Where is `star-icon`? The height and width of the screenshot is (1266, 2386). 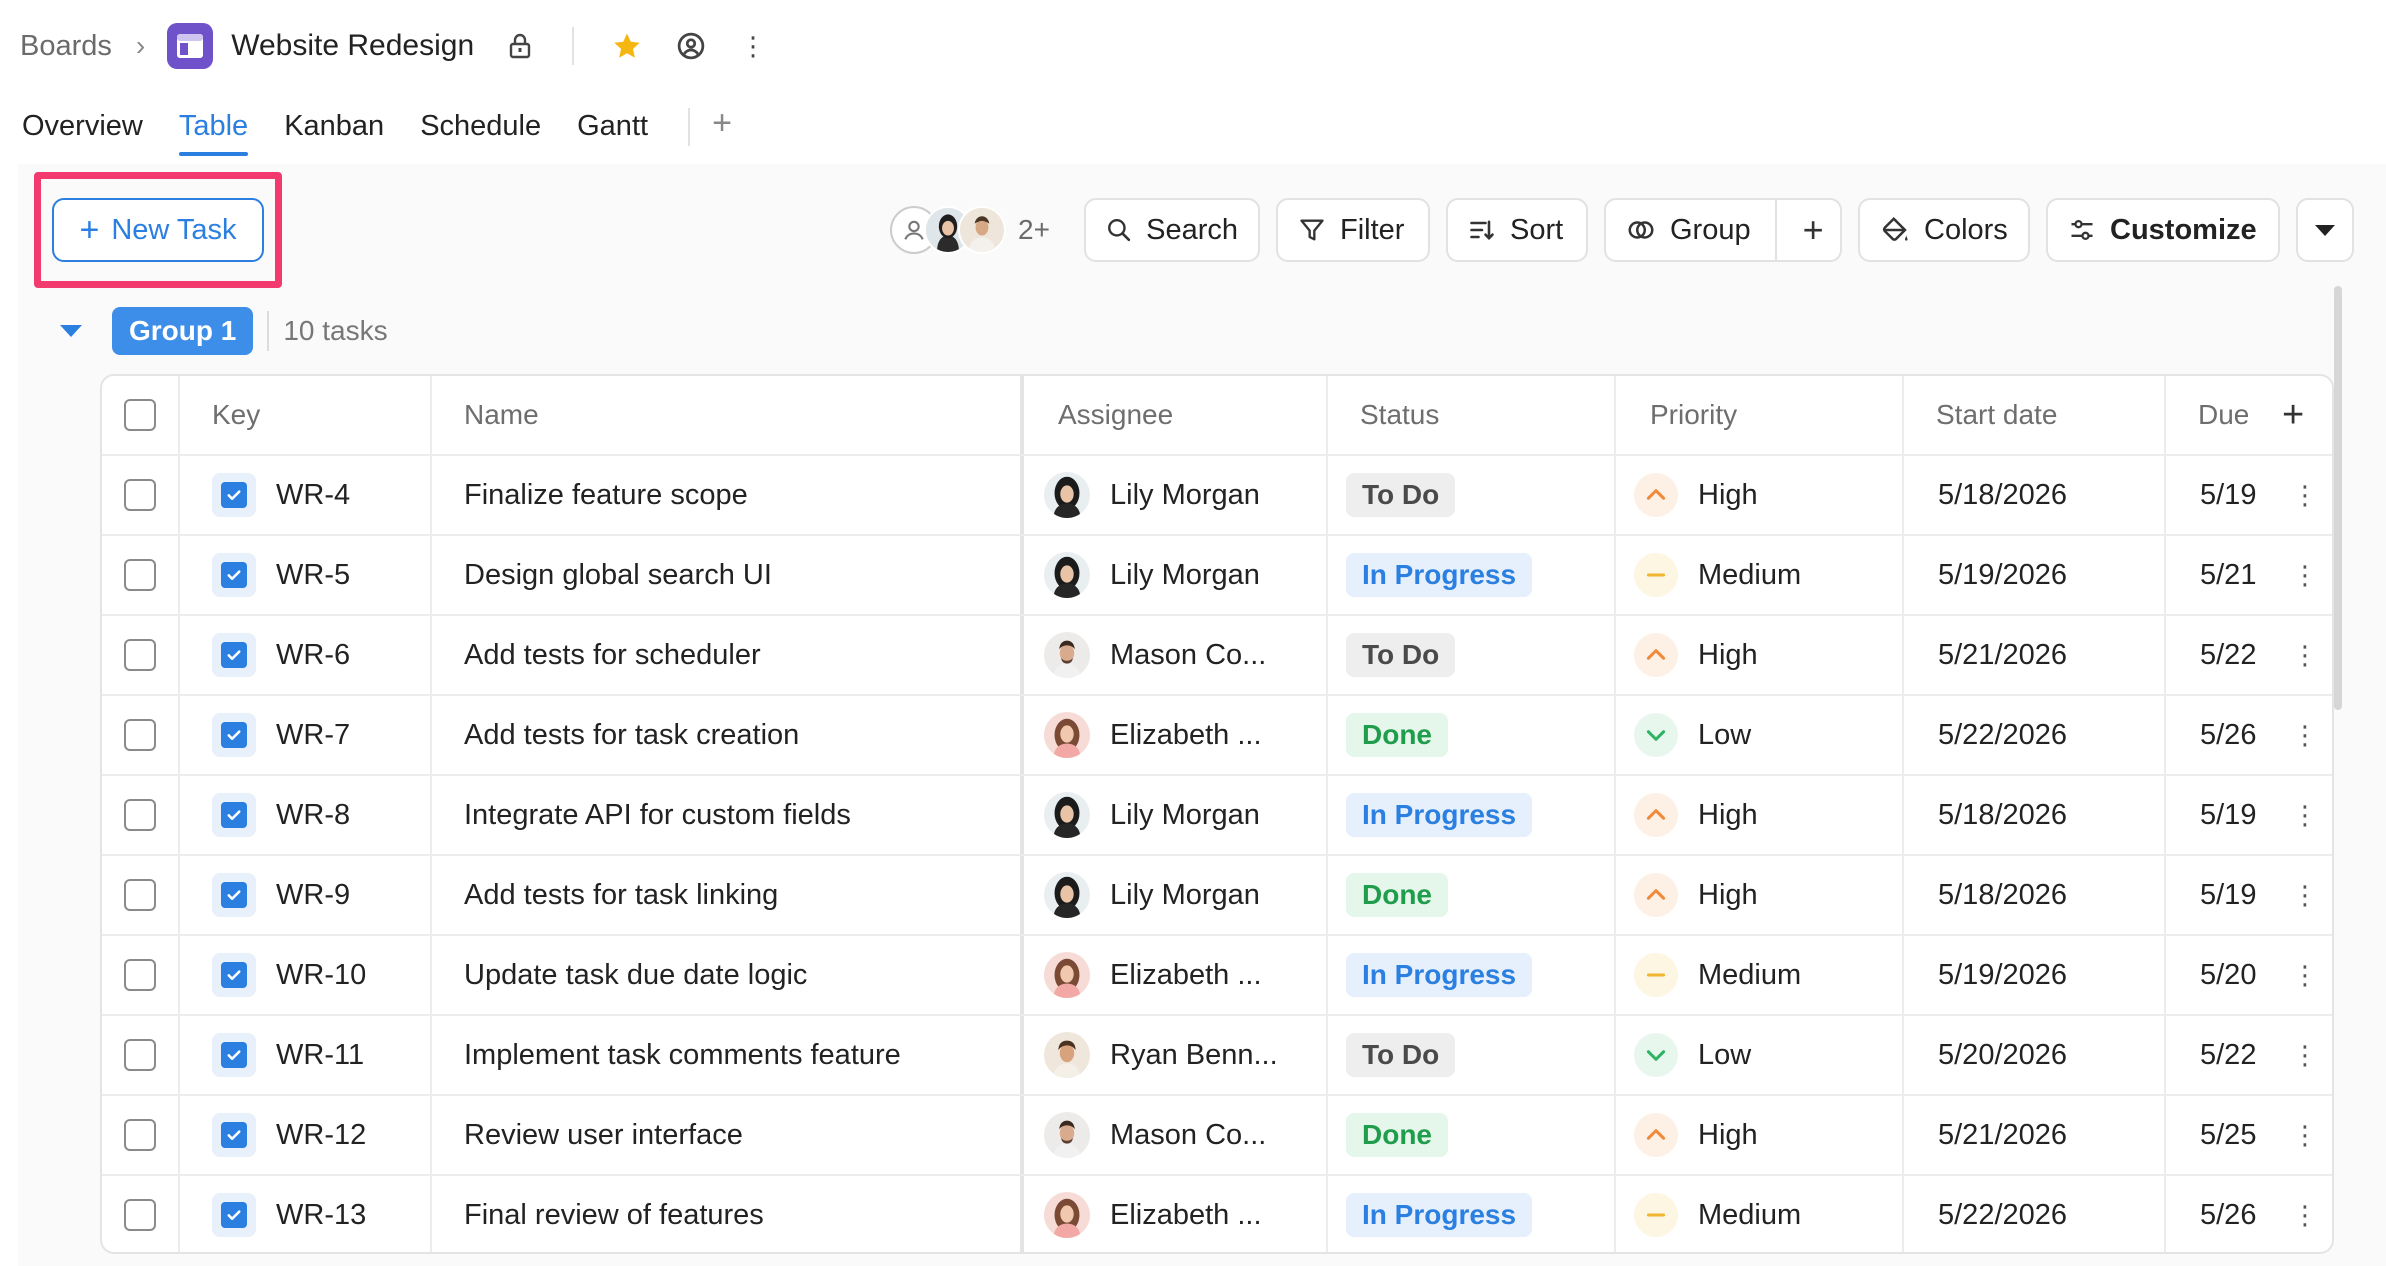 star-icon is located at coordinates (627, 46).